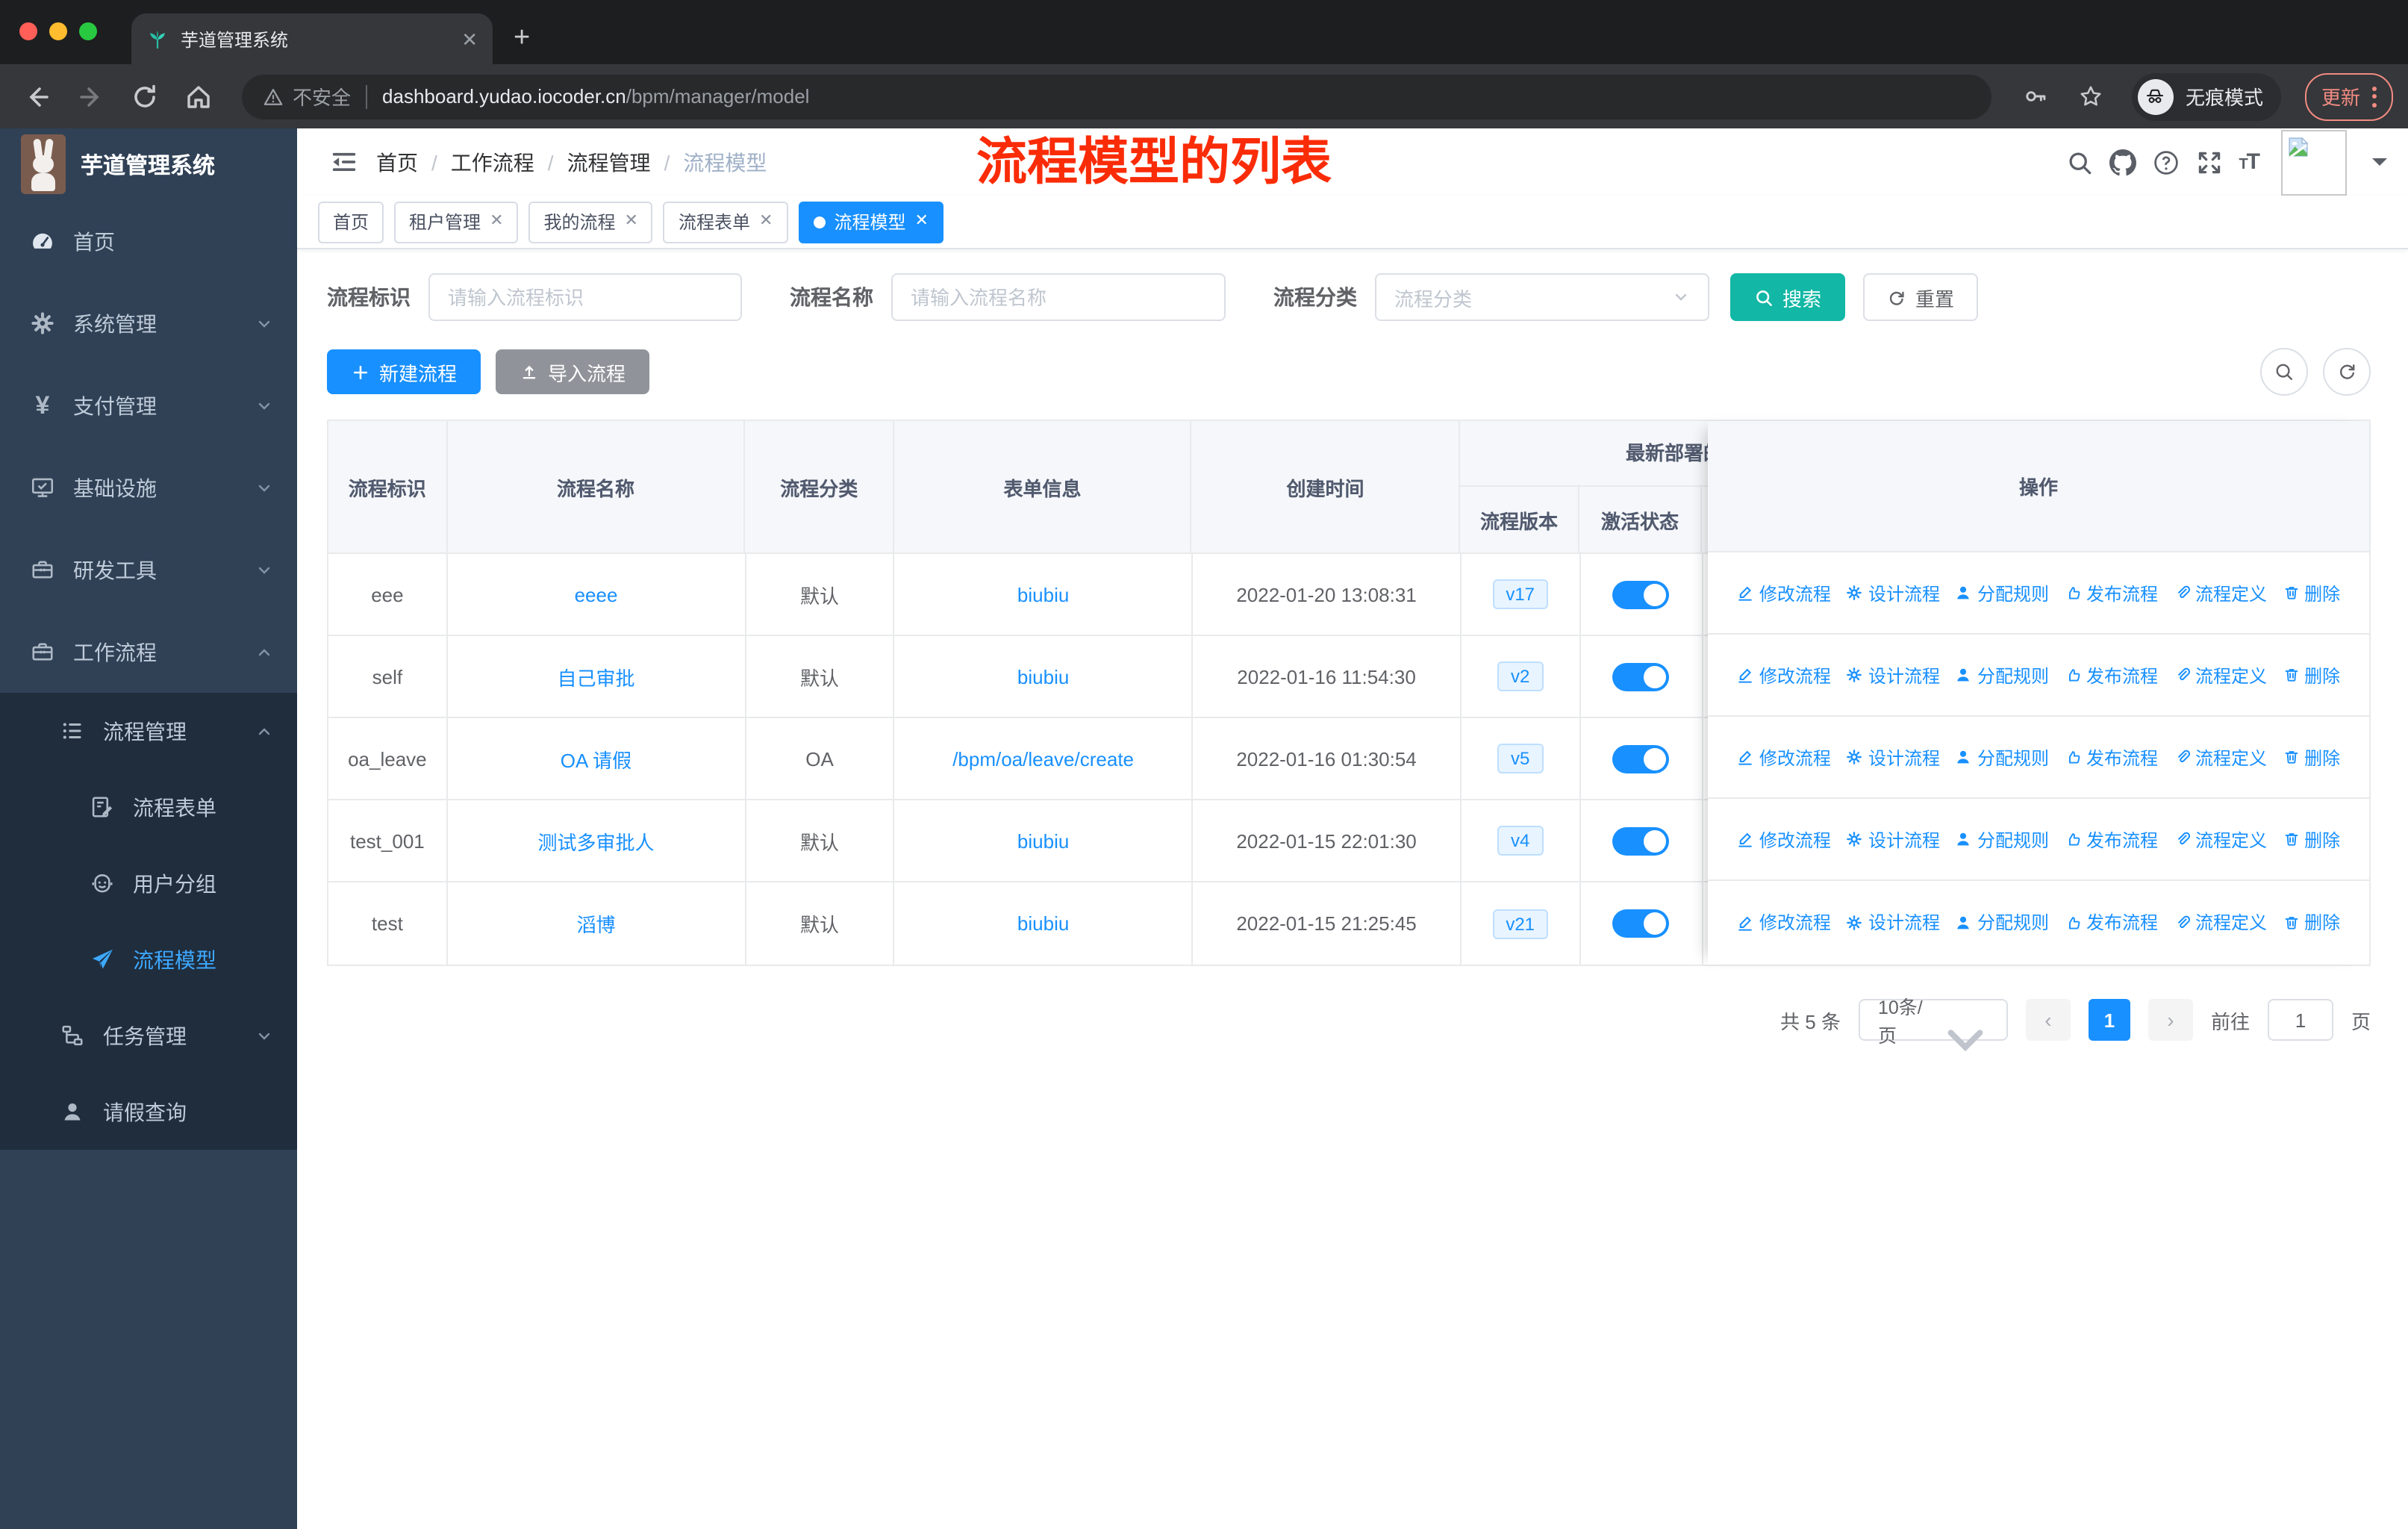  What do you see at coordinates (522, 38) in the screenshot?
I see `new-tab-button: +` at bounding box center [522, 38].